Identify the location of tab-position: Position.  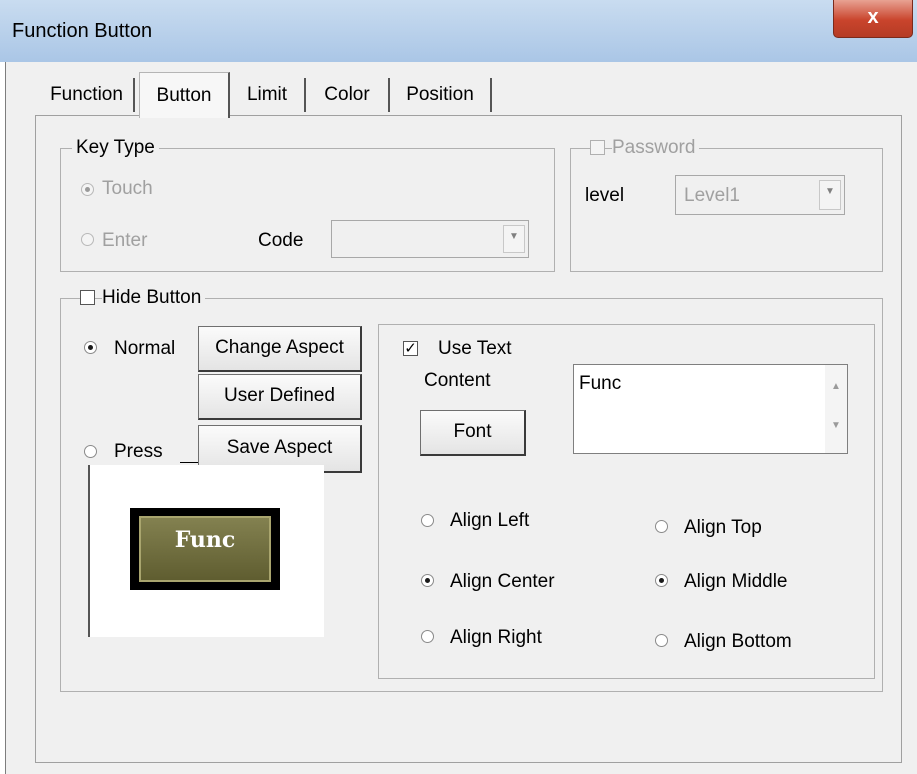
(441, 95).